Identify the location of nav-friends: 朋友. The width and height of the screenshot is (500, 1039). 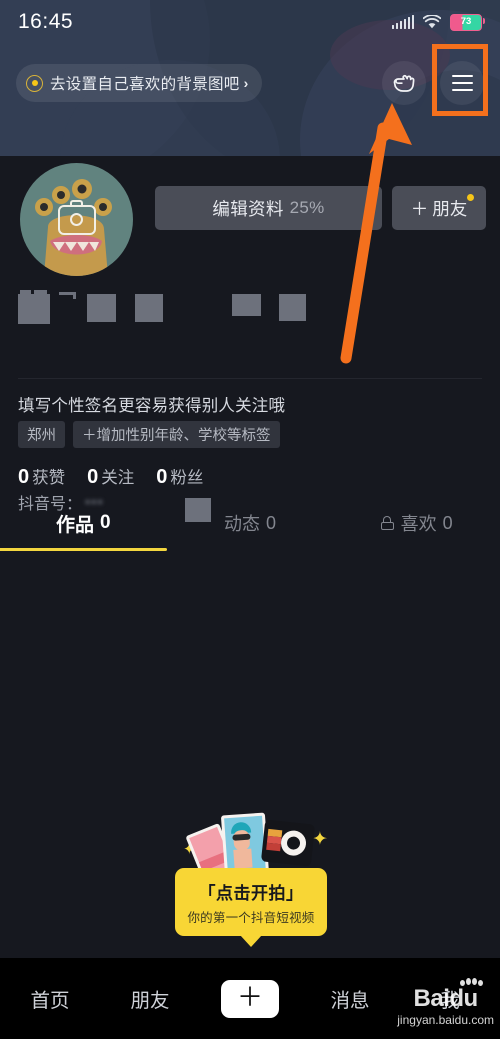
(150, 998).